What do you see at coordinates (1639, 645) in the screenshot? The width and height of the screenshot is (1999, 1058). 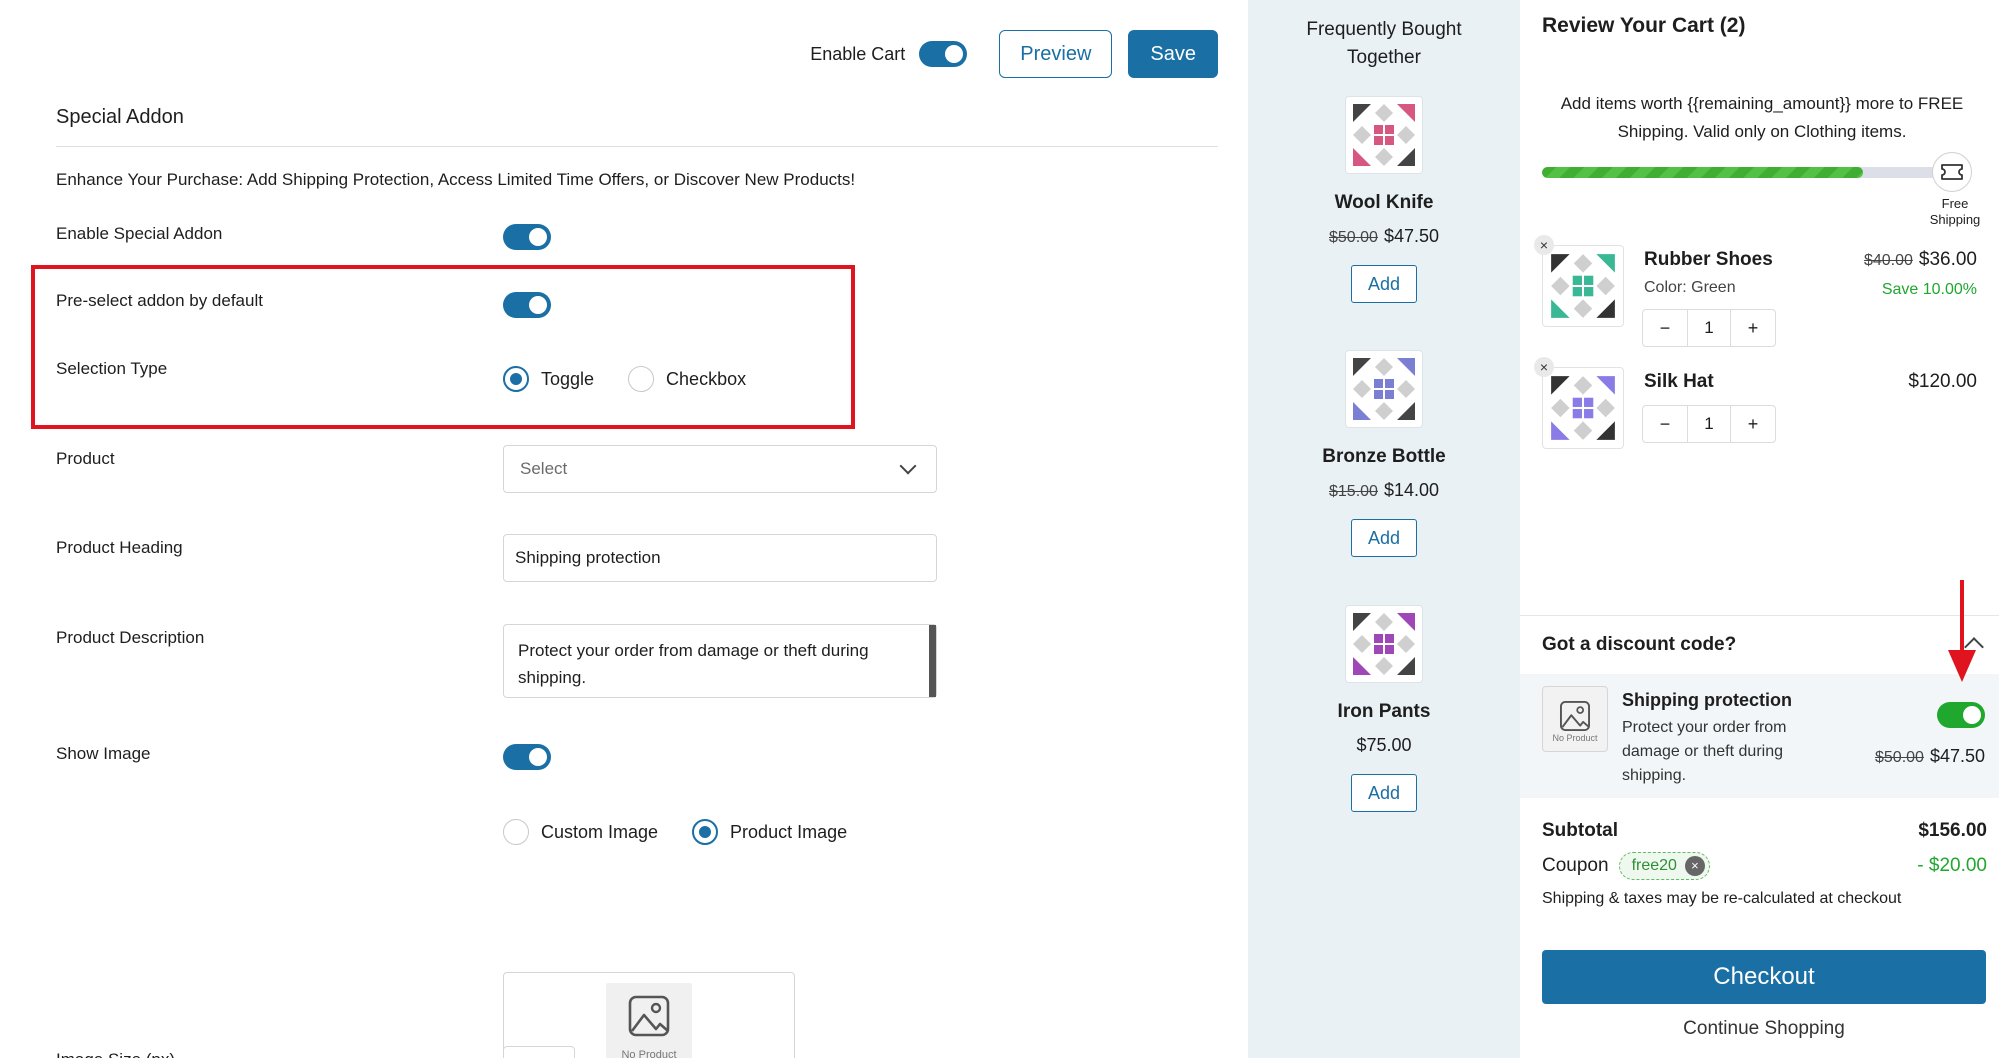 I see `discount-code-toggle: Got a discount code?` at bounding box center [1639, 645].